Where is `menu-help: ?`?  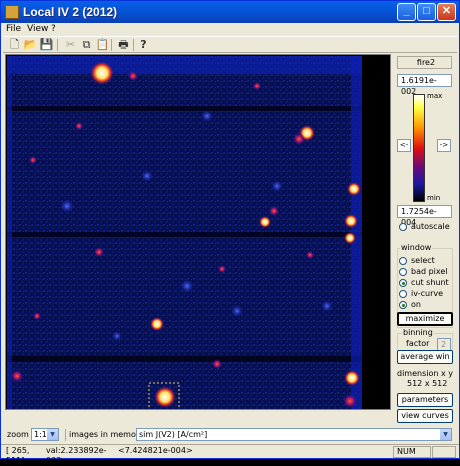 menu-help: ? is located at coordinates (53, 29).